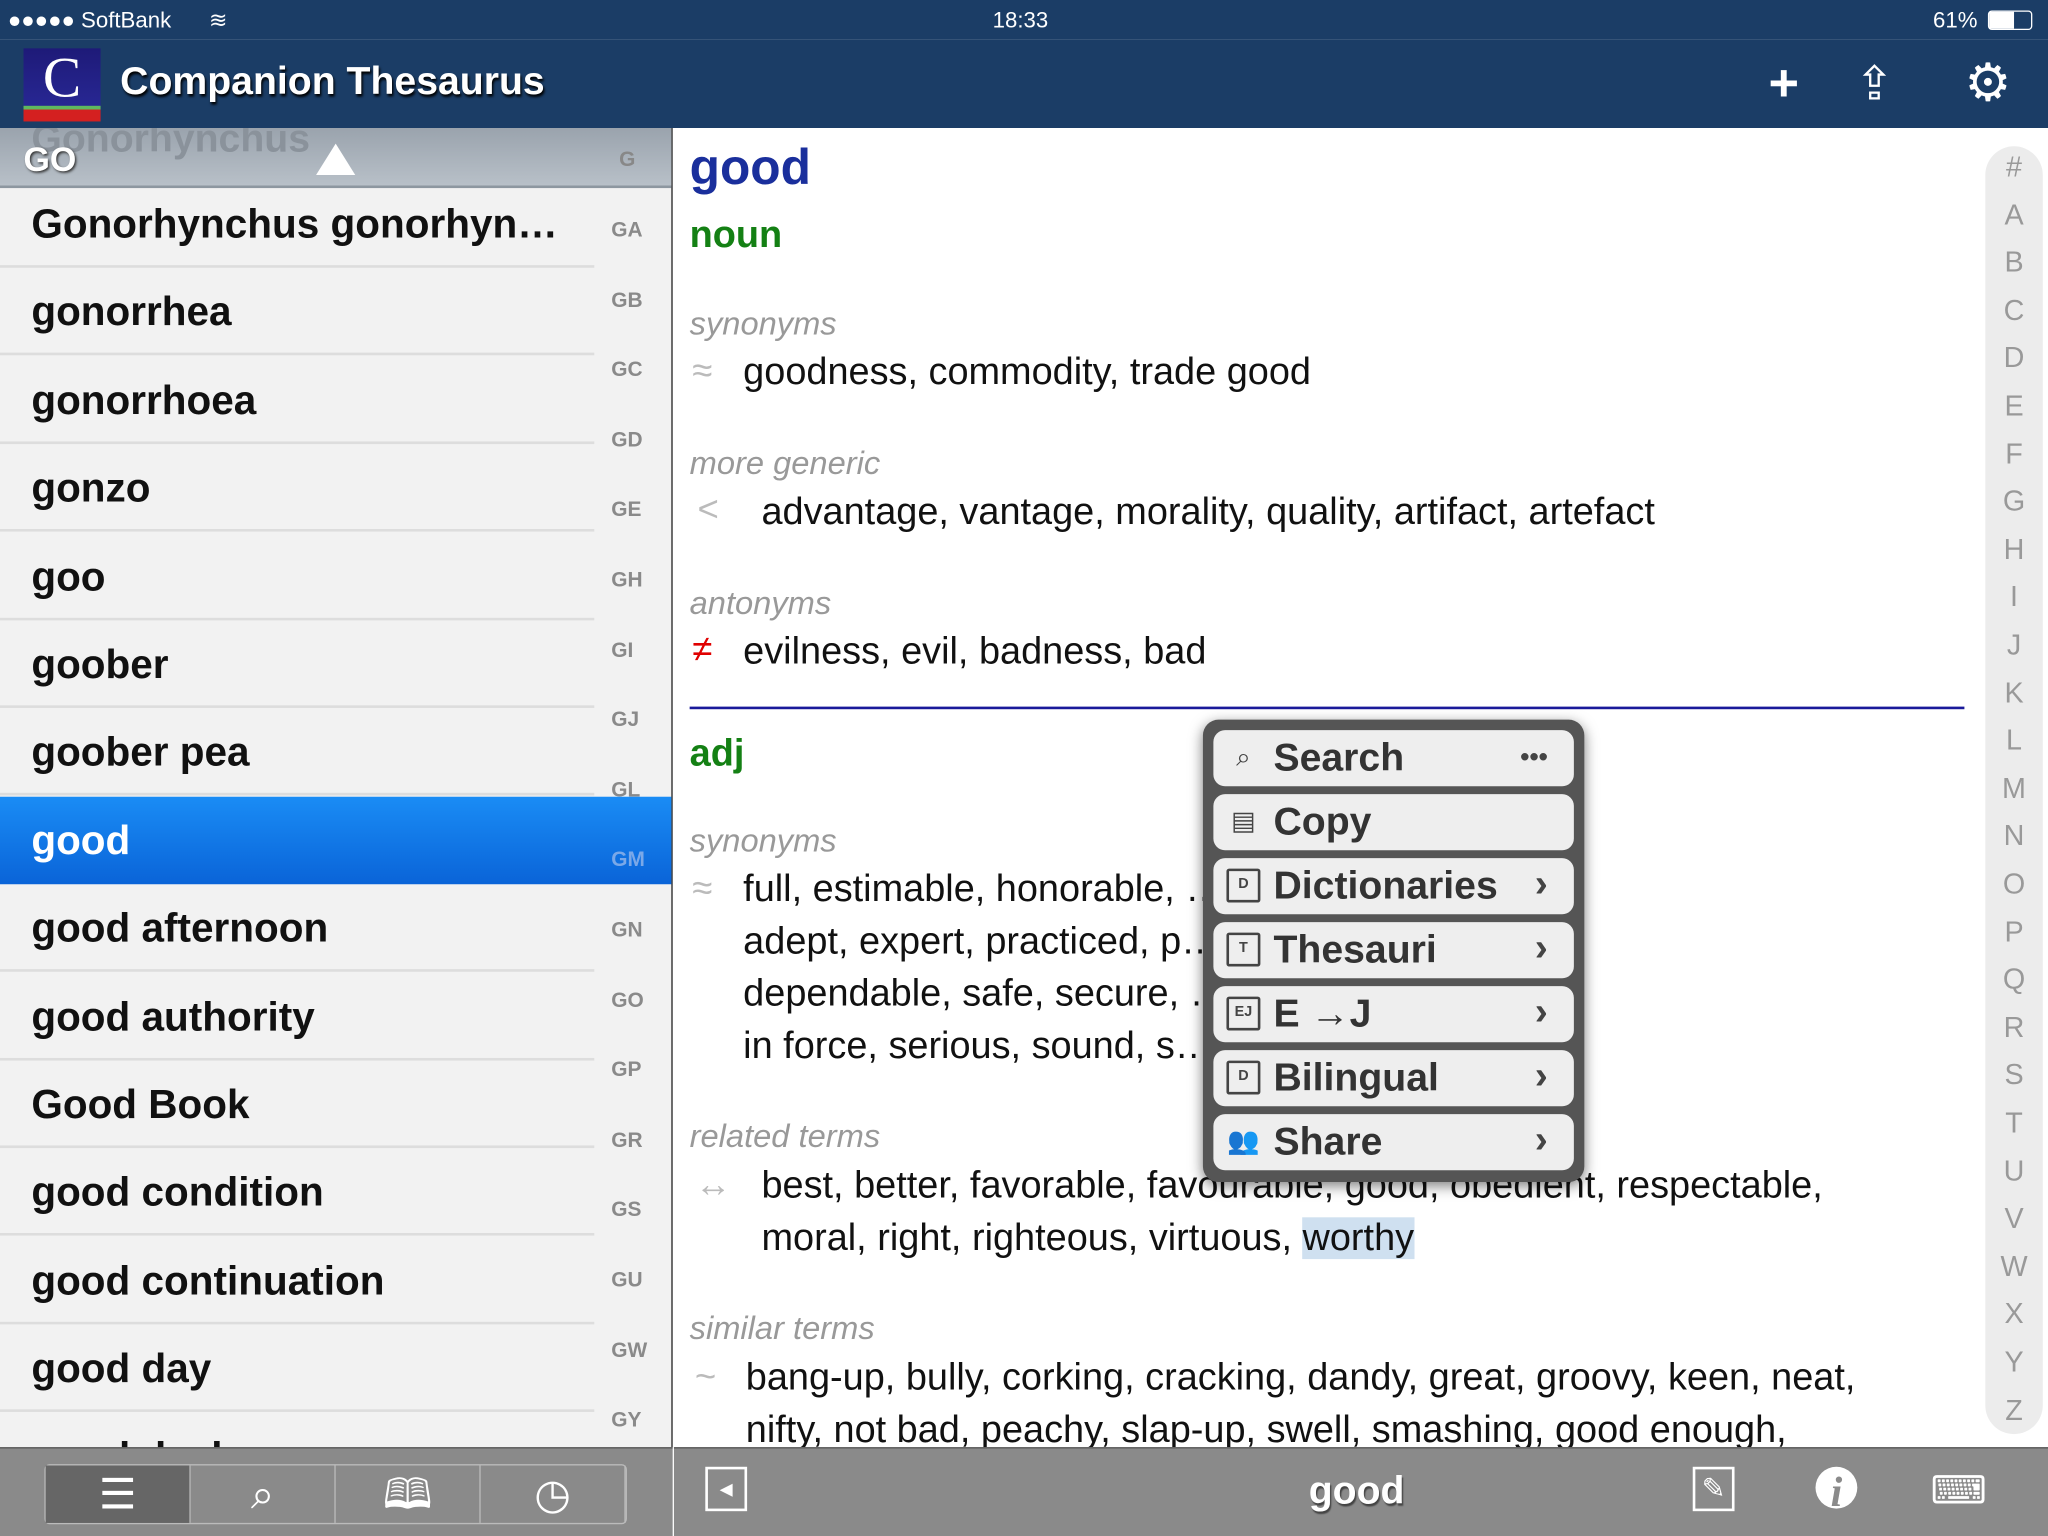  I want to click on plus-icon: +, so click(1783, 83).